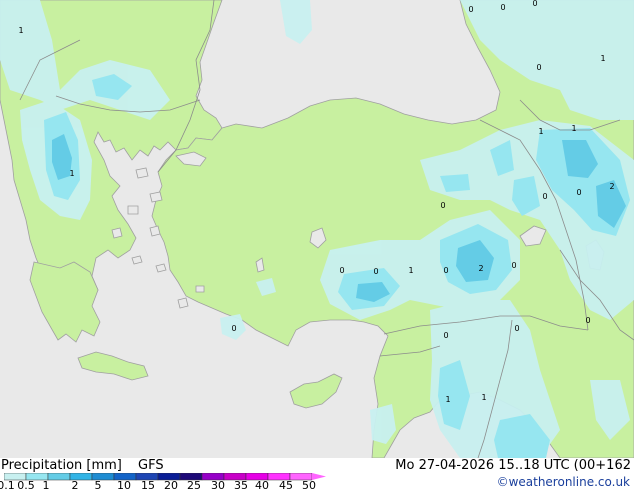 This screenshot has width=634, height=492. I want to click on scale-tick-label: 20, so click(171, 485).